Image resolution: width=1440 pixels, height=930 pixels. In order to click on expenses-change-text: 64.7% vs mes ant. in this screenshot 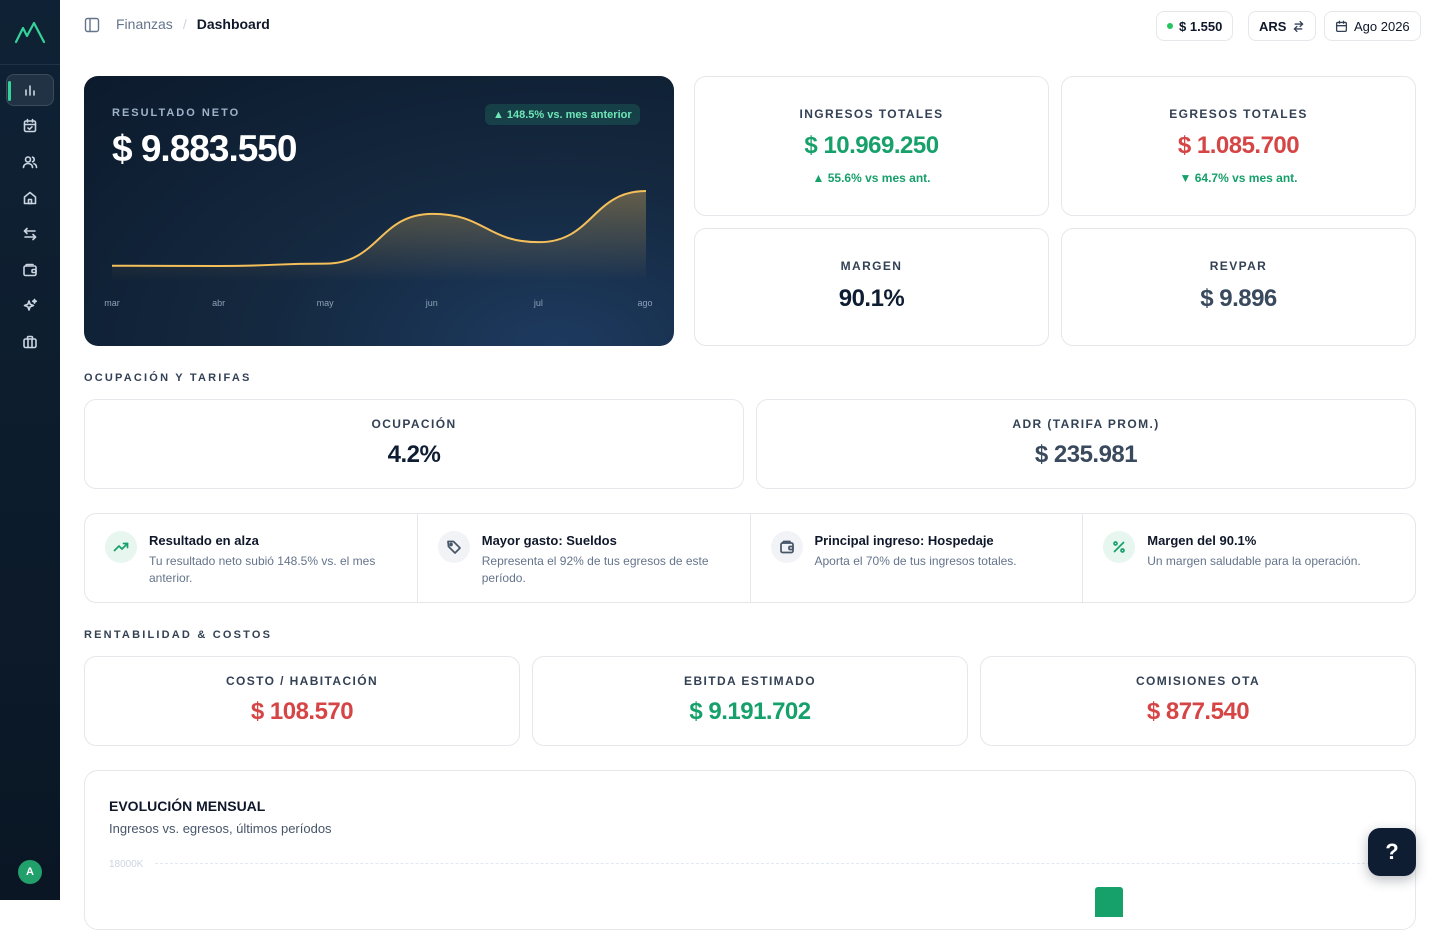, I will do `click(1246, 178)`.